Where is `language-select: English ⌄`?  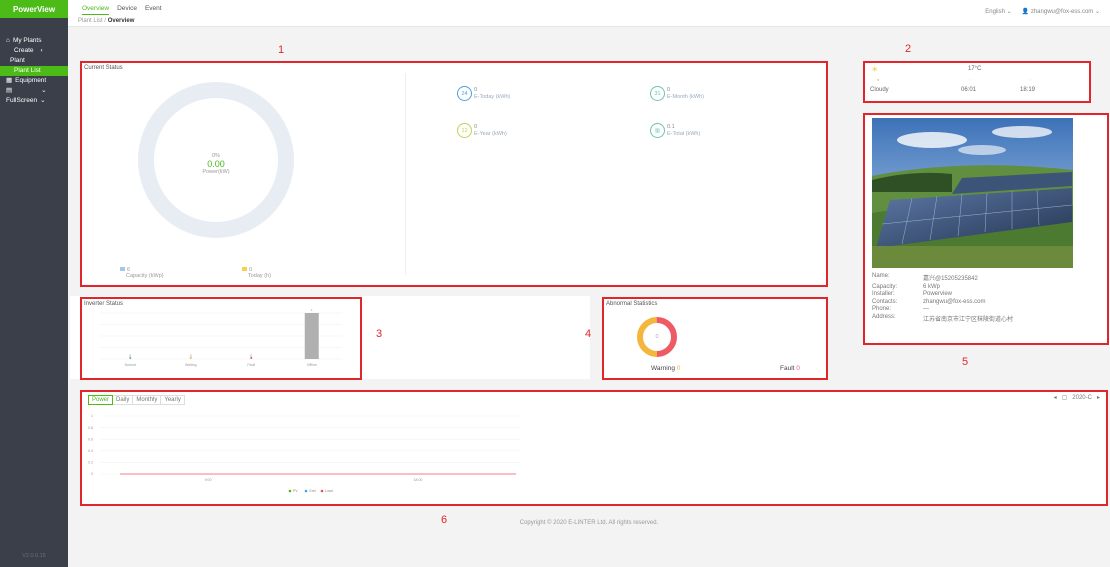 language-select: English ⌄ is located at coordinates (998, 11).